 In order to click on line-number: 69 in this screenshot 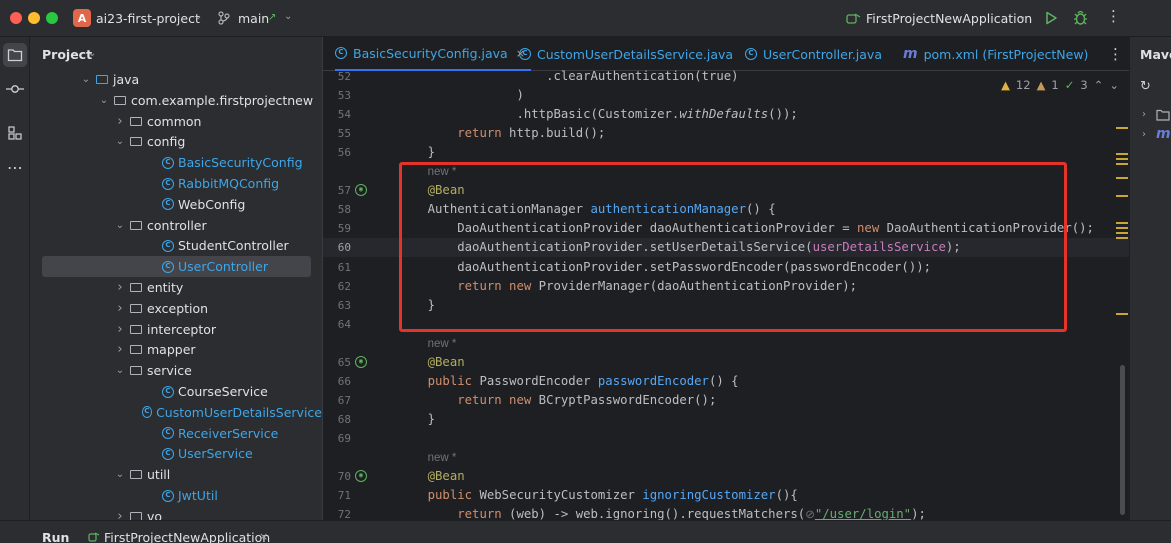, I will do `click(337, 438)`.